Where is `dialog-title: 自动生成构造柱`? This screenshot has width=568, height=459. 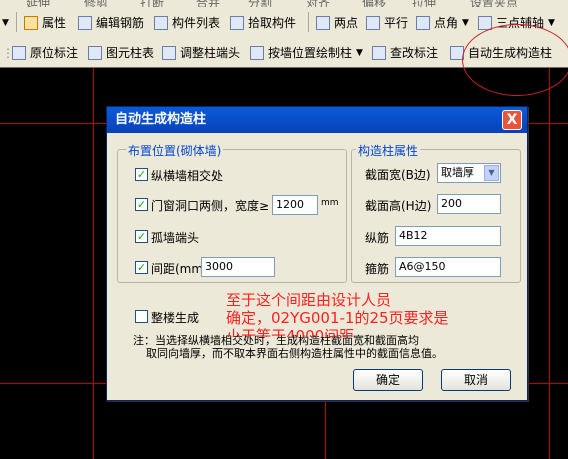
dialog-title: 自动生成构造柱 is located at coordinates (161, 119).